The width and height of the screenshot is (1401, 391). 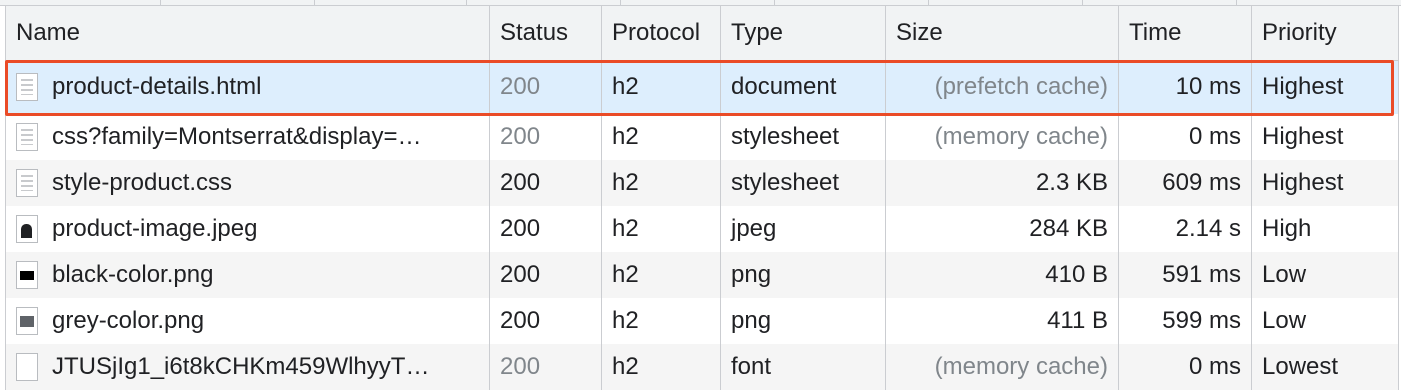 I want to click on request-size: 284 KB, so click(x=1002, y=229).